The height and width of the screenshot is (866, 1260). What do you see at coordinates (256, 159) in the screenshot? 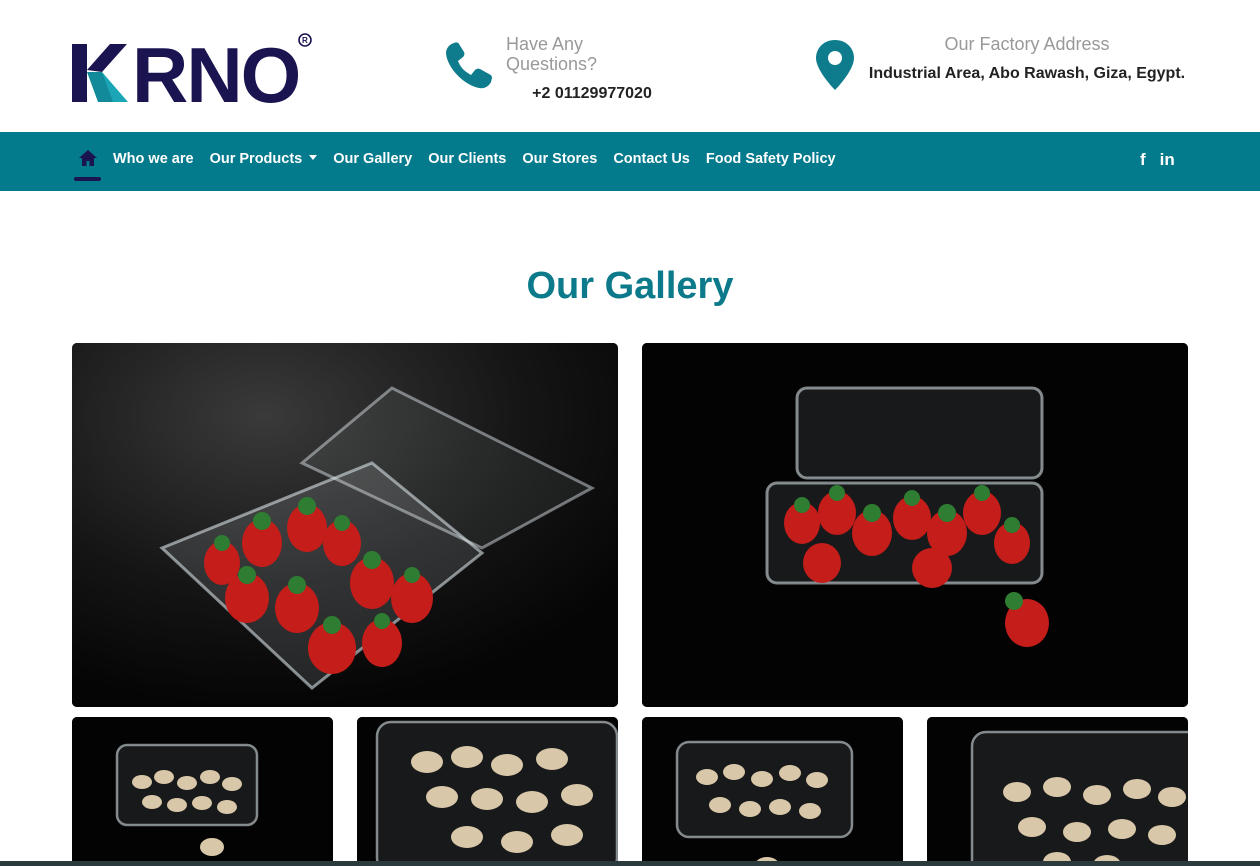
I see `nav-item-label: Our Products` at bounding box center [256, 159].